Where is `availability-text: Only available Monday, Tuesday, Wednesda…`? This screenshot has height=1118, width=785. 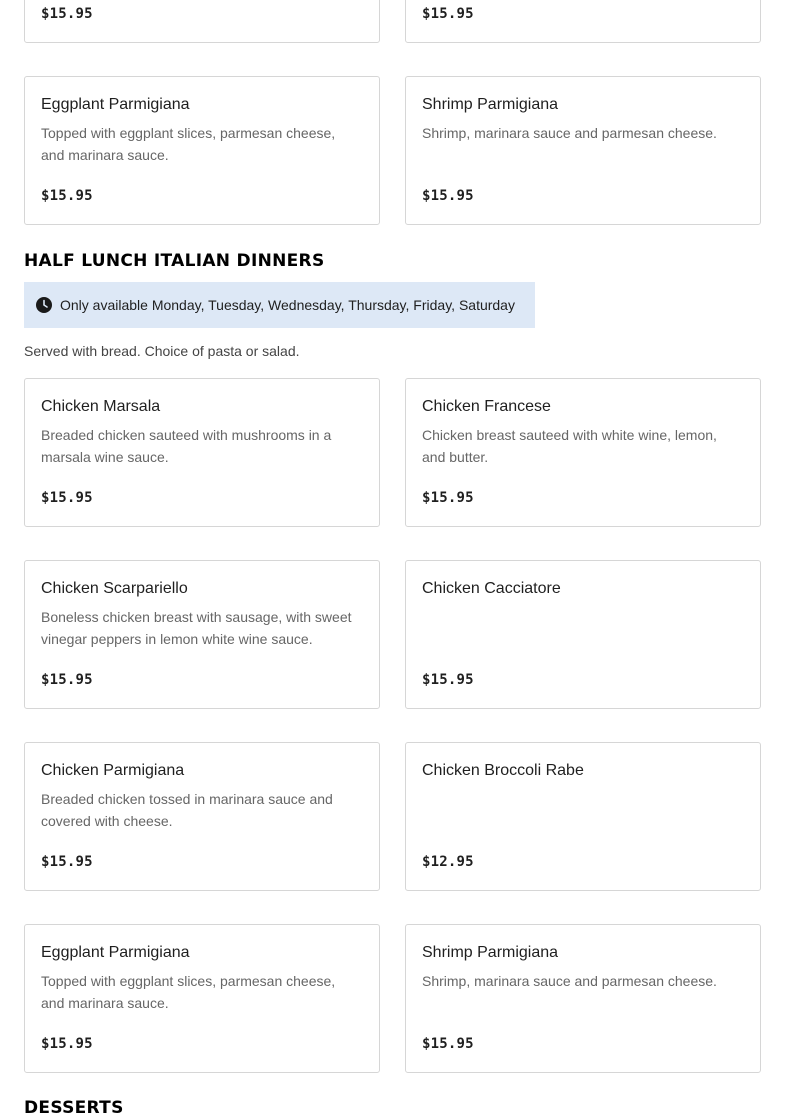
availability-text: Only available Monday, Tuesday, Wednesda… is located at coordinates (287, 305).